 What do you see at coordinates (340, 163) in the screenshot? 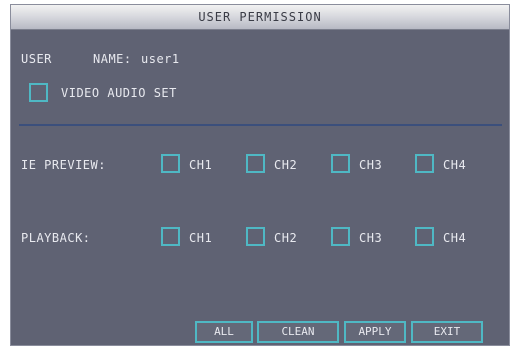
I see `ie-preview-ch3-checkbox` at bounding box center [340, 163].